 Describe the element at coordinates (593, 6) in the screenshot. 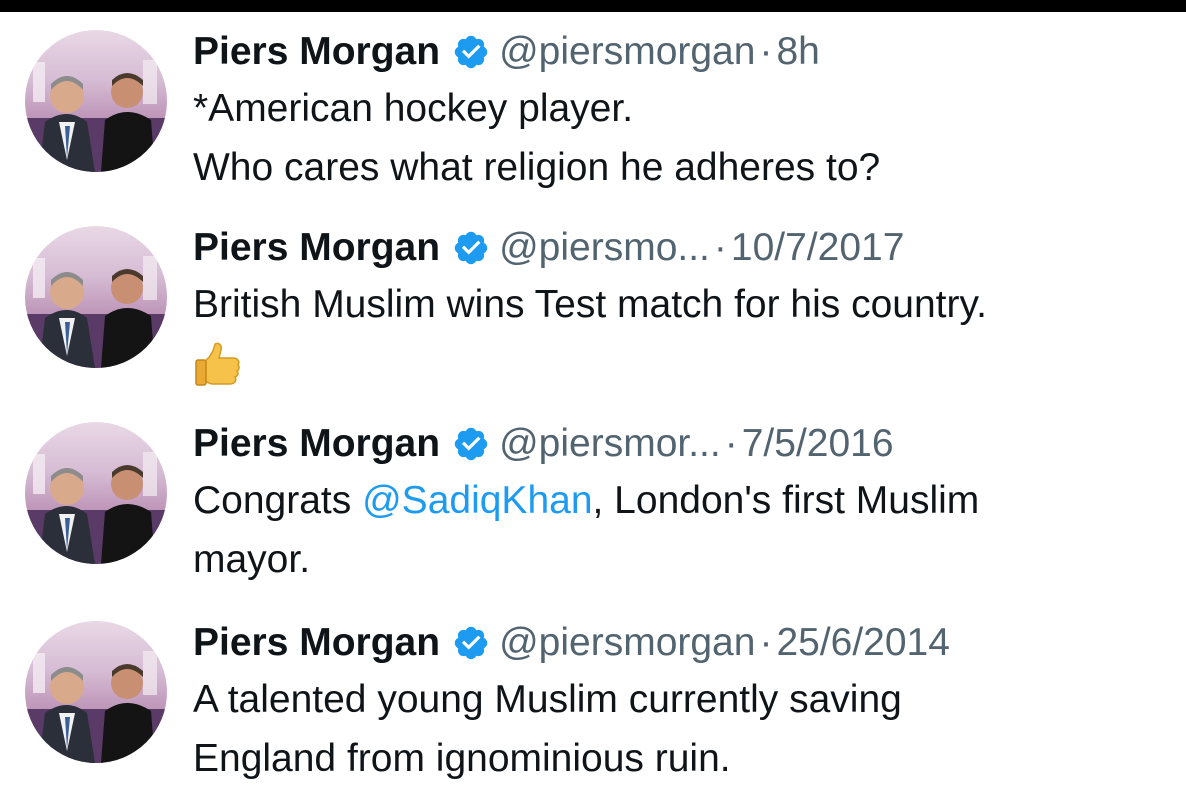

I see `top-black-bar` at that location.